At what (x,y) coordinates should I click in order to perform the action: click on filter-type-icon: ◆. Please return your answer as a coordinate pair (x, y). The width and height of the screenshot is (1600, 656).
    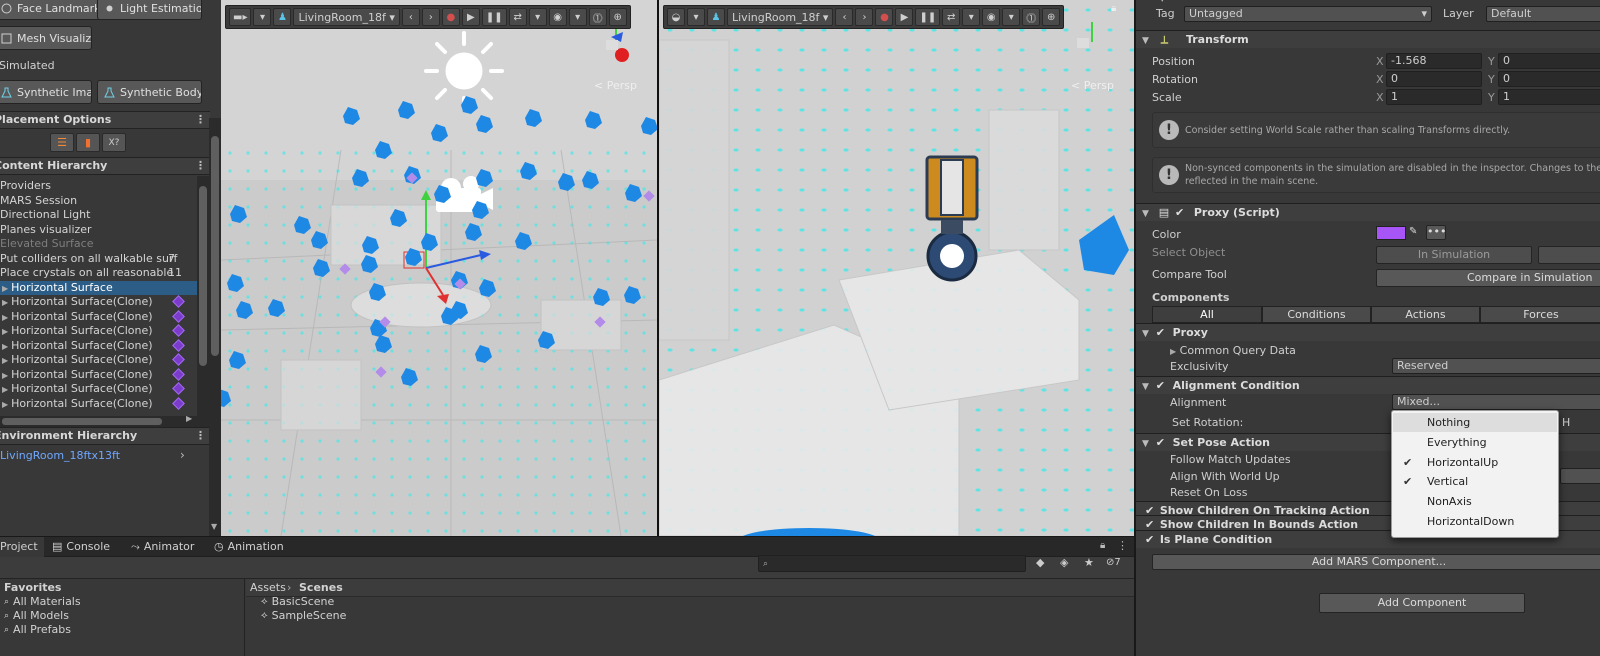
    Looking at the image, I should click on (1040, 562).